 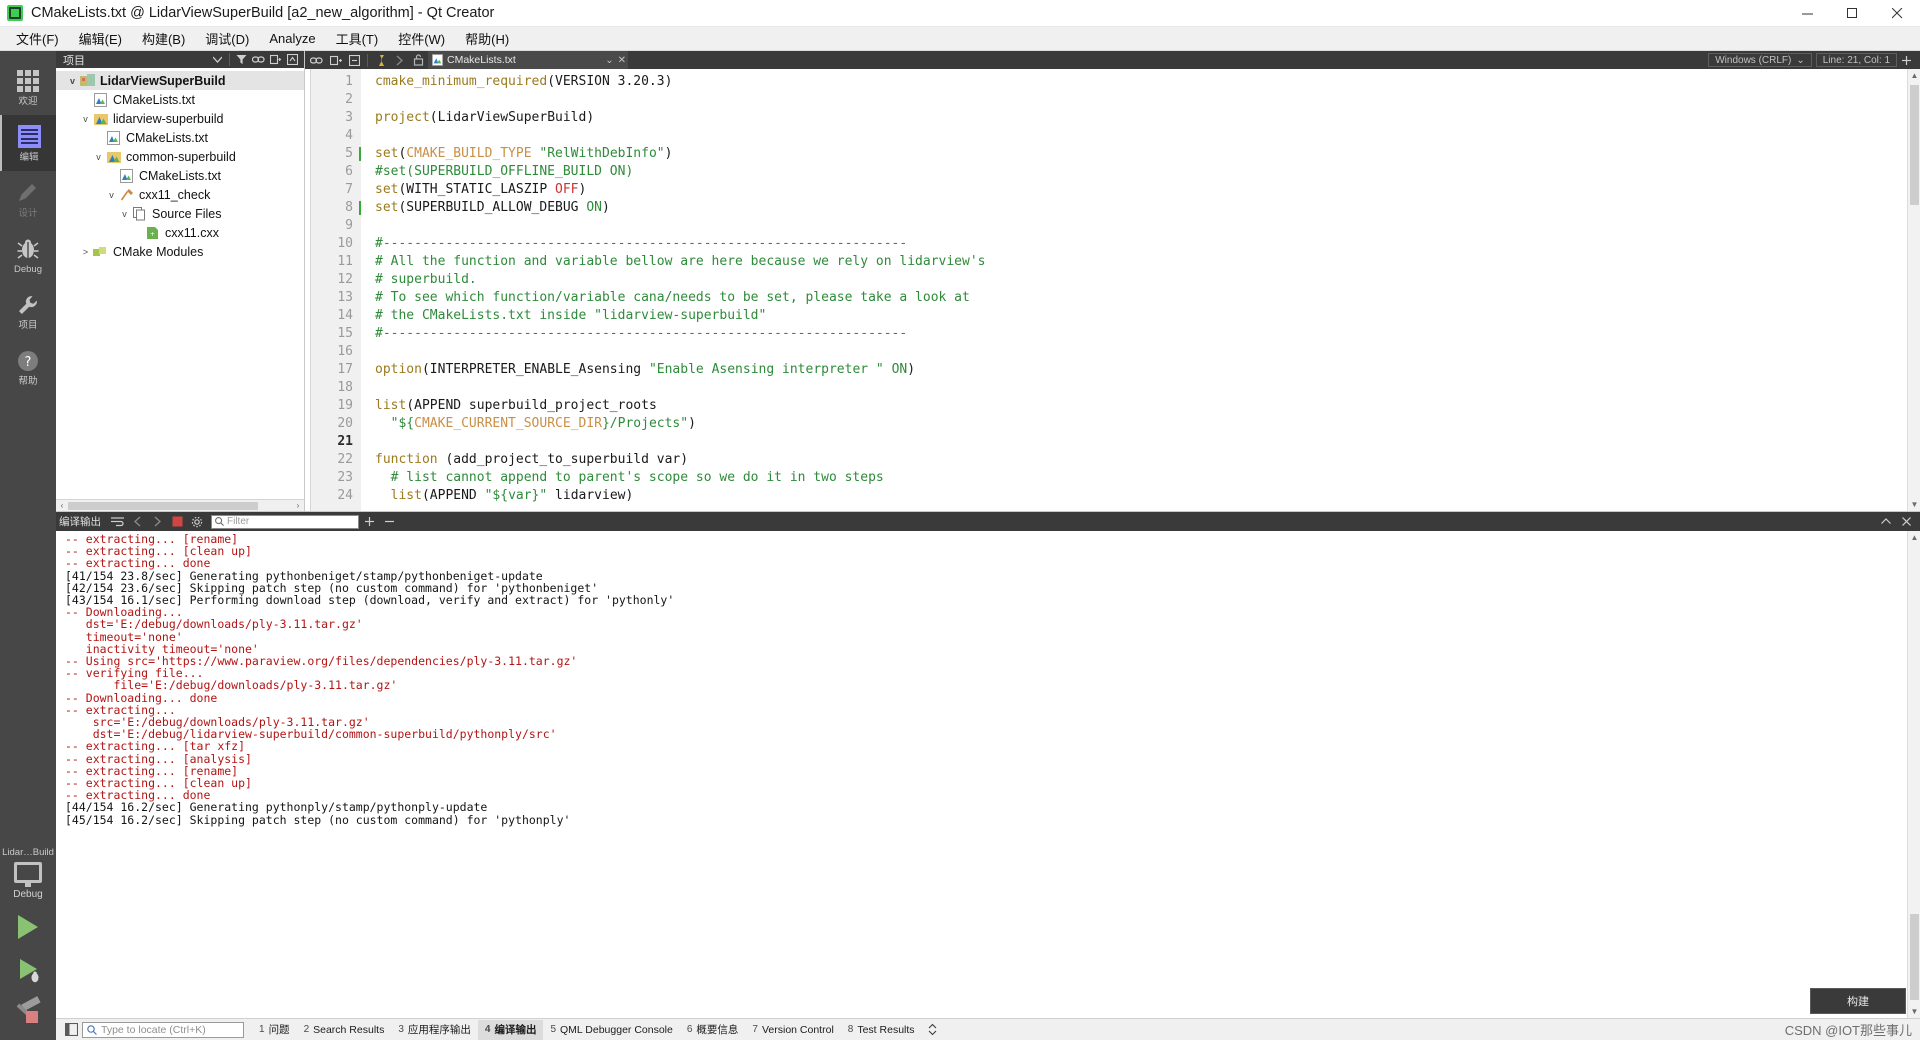 I want to click on output-toggle-icon, so click(x=71, y=1030).